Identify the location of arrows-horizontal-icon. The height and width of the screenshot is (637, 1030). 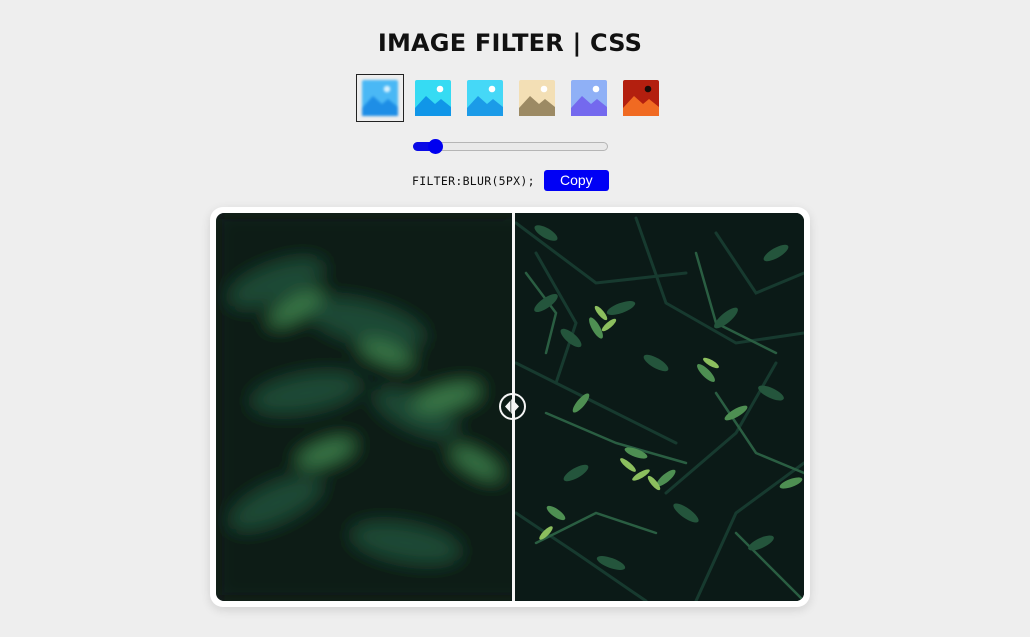
(512, 406).